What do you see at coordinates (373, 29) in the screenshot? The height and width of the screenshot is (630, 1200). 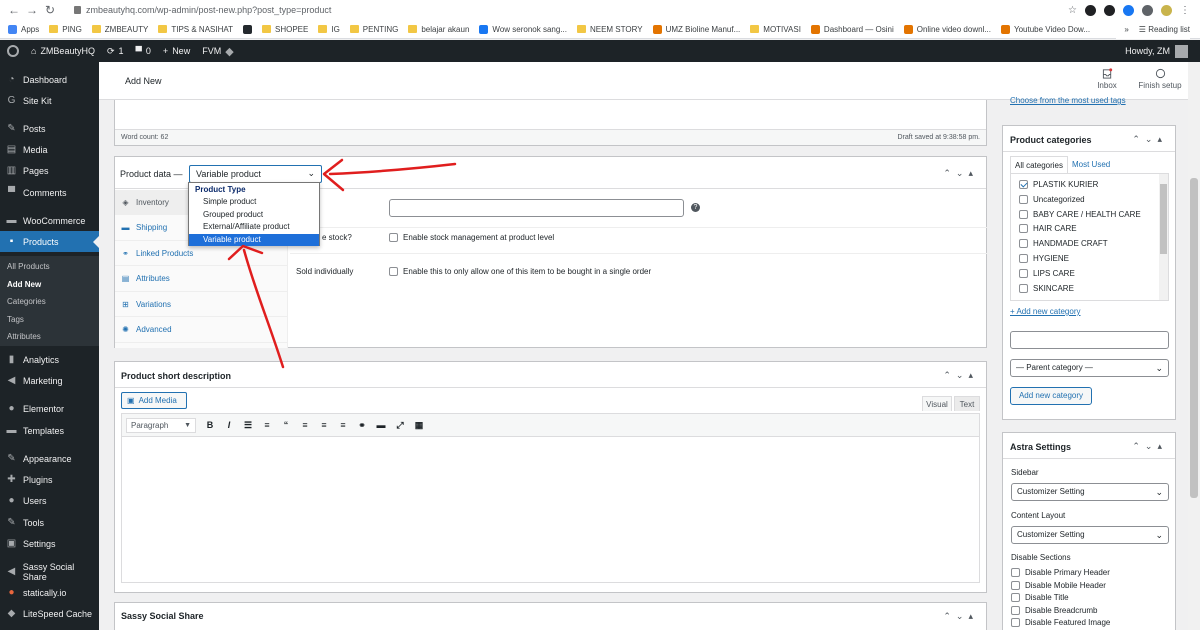 I see `bookmark-item: PENTING` at bounding box center [373, 29].